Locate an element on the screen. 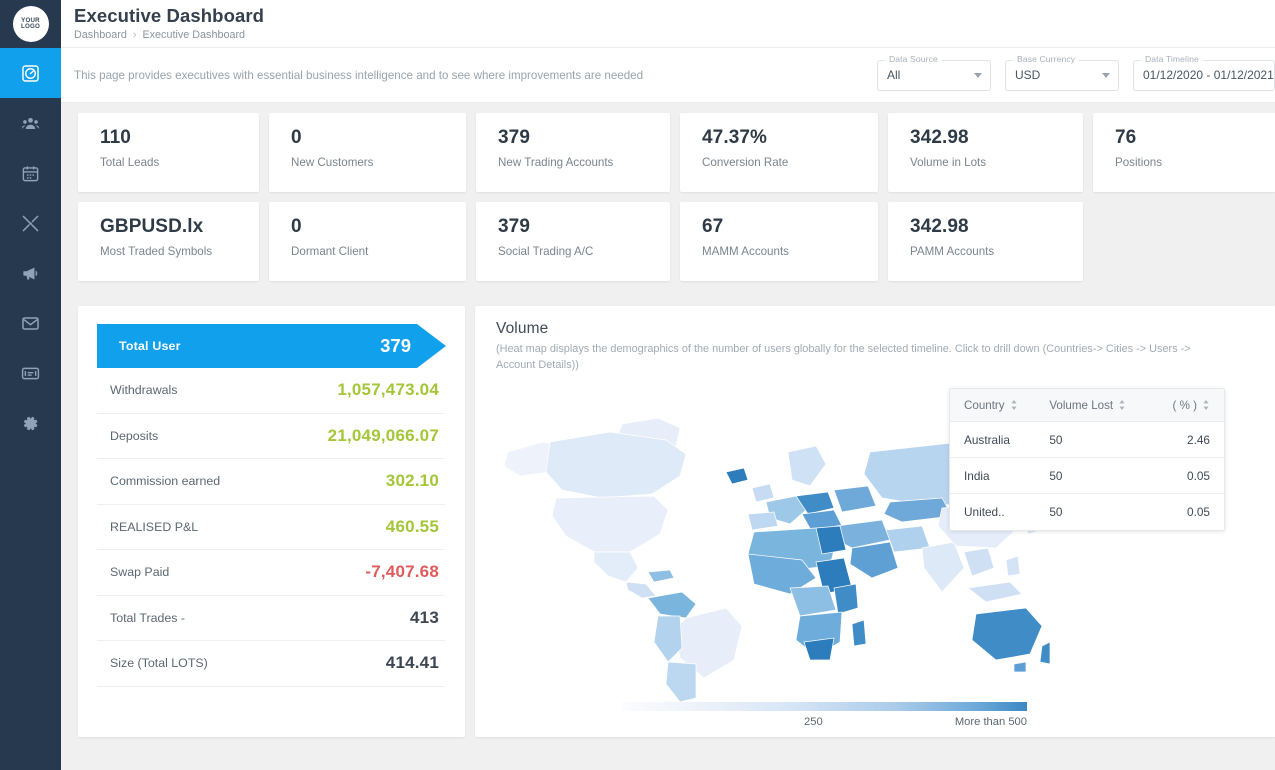  kpi-label: Volume in Lots is located at coordinates (948, 162).